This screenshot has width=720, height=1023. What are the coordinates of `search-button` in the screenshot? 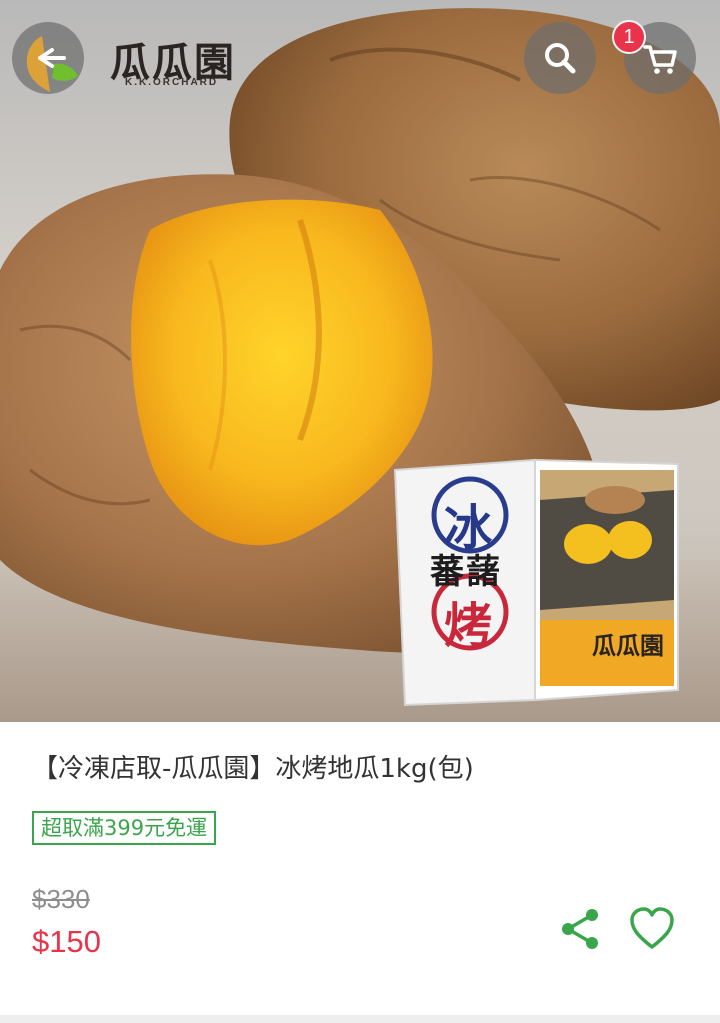 It's located at (560, 58).